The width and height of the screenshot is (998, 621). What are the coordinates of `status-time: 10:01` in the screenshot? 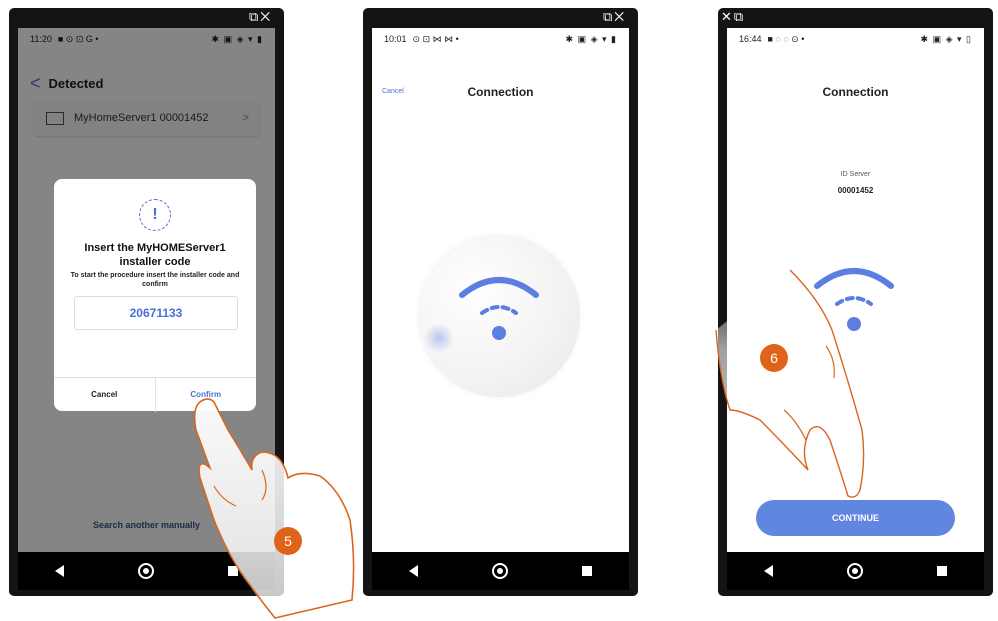 It's located at (395, 39).